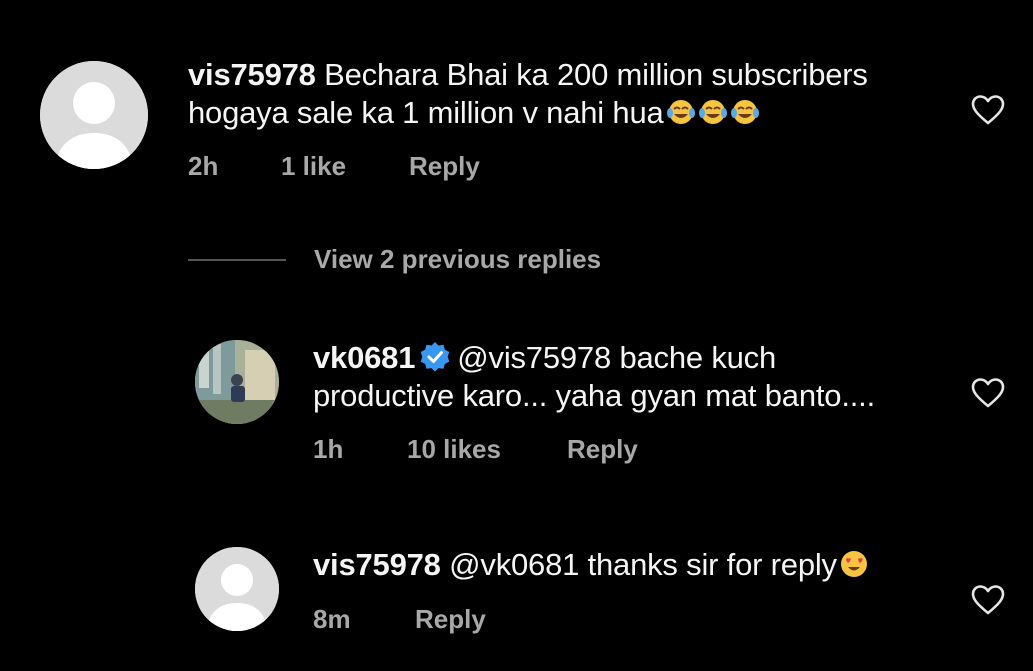 The image size is (1033, 671). What do you see at coordinates (332, 619) in the screenshot?
I see `reply-time: 8m` at bounding box center [332, 619].